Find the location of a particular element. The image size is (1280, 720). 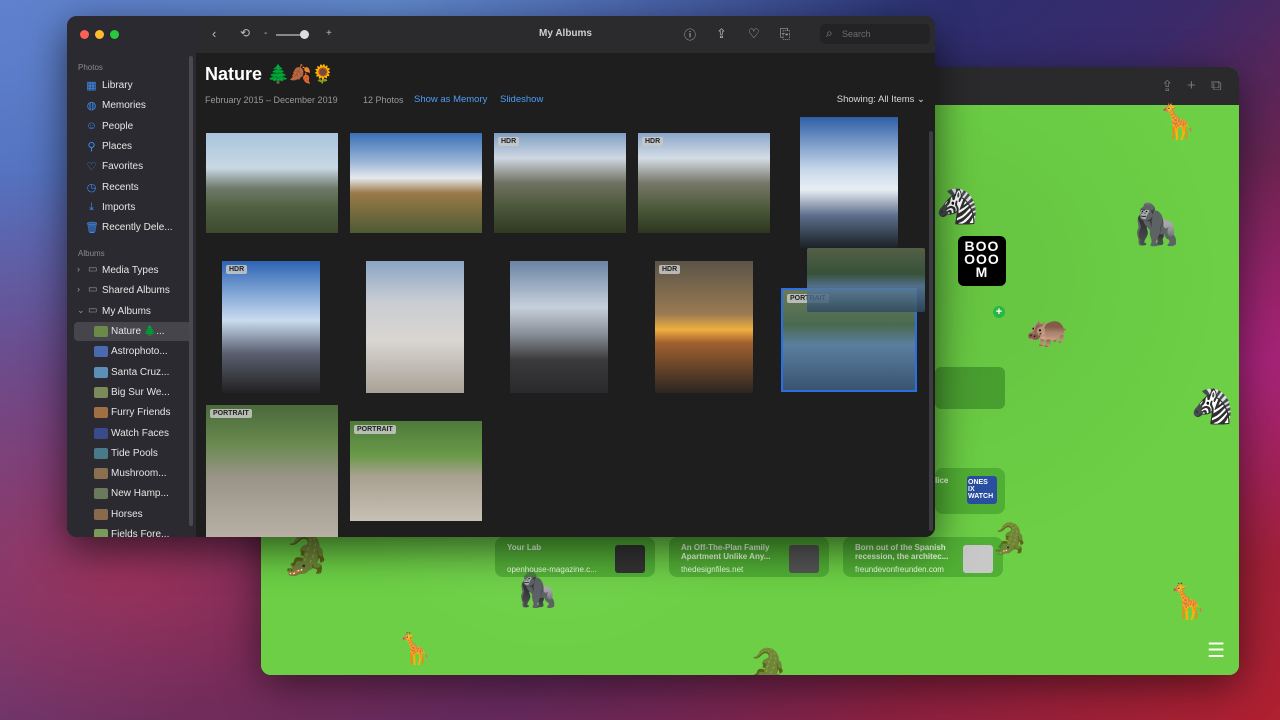

favorite-tile-text: BOO OOO M is located at coordinates (982, 259).